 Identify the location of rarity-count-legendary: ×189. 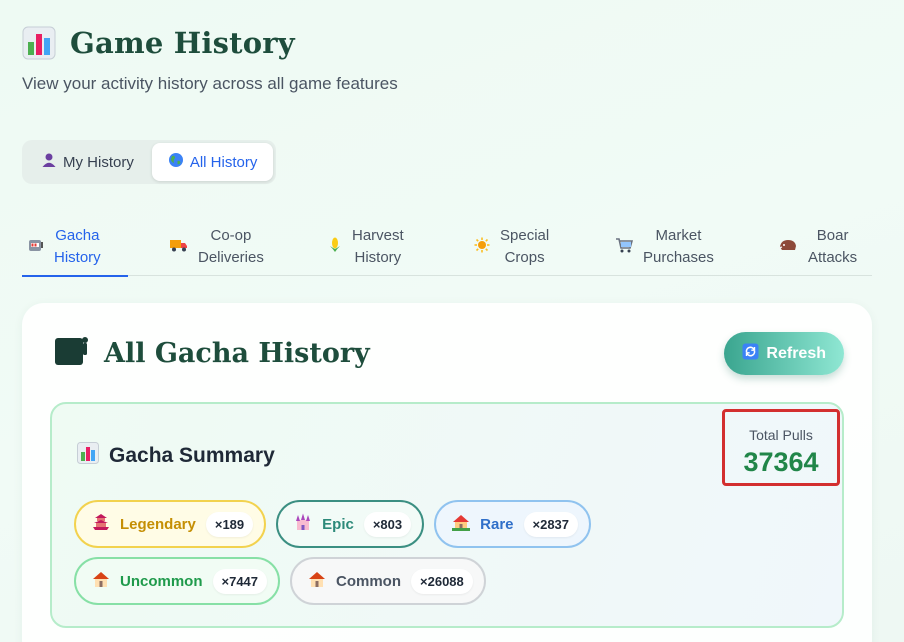
(229, 524).